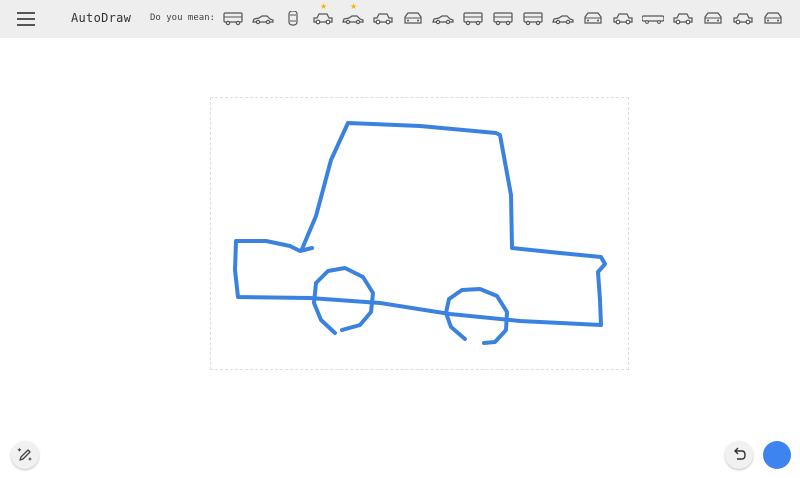 This screenshot has width=800, height=478. I want to click on undo-button, so click(739, 455).